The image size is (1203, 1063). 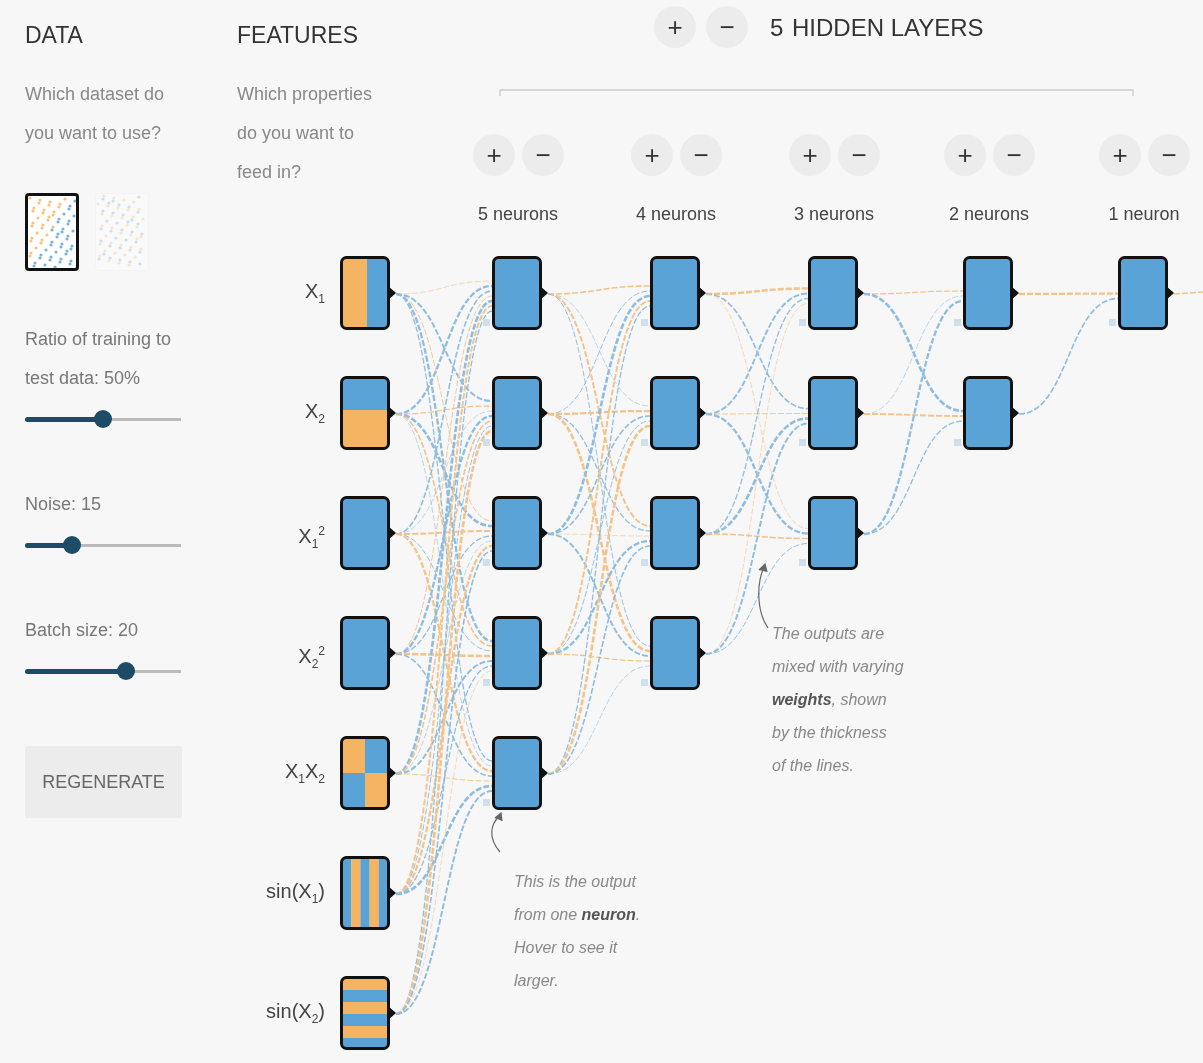 What do you see at coordinates (64, 504) in the screenshot?
I see `slider-label: Noise: 15` at bounding box center [64, 504].